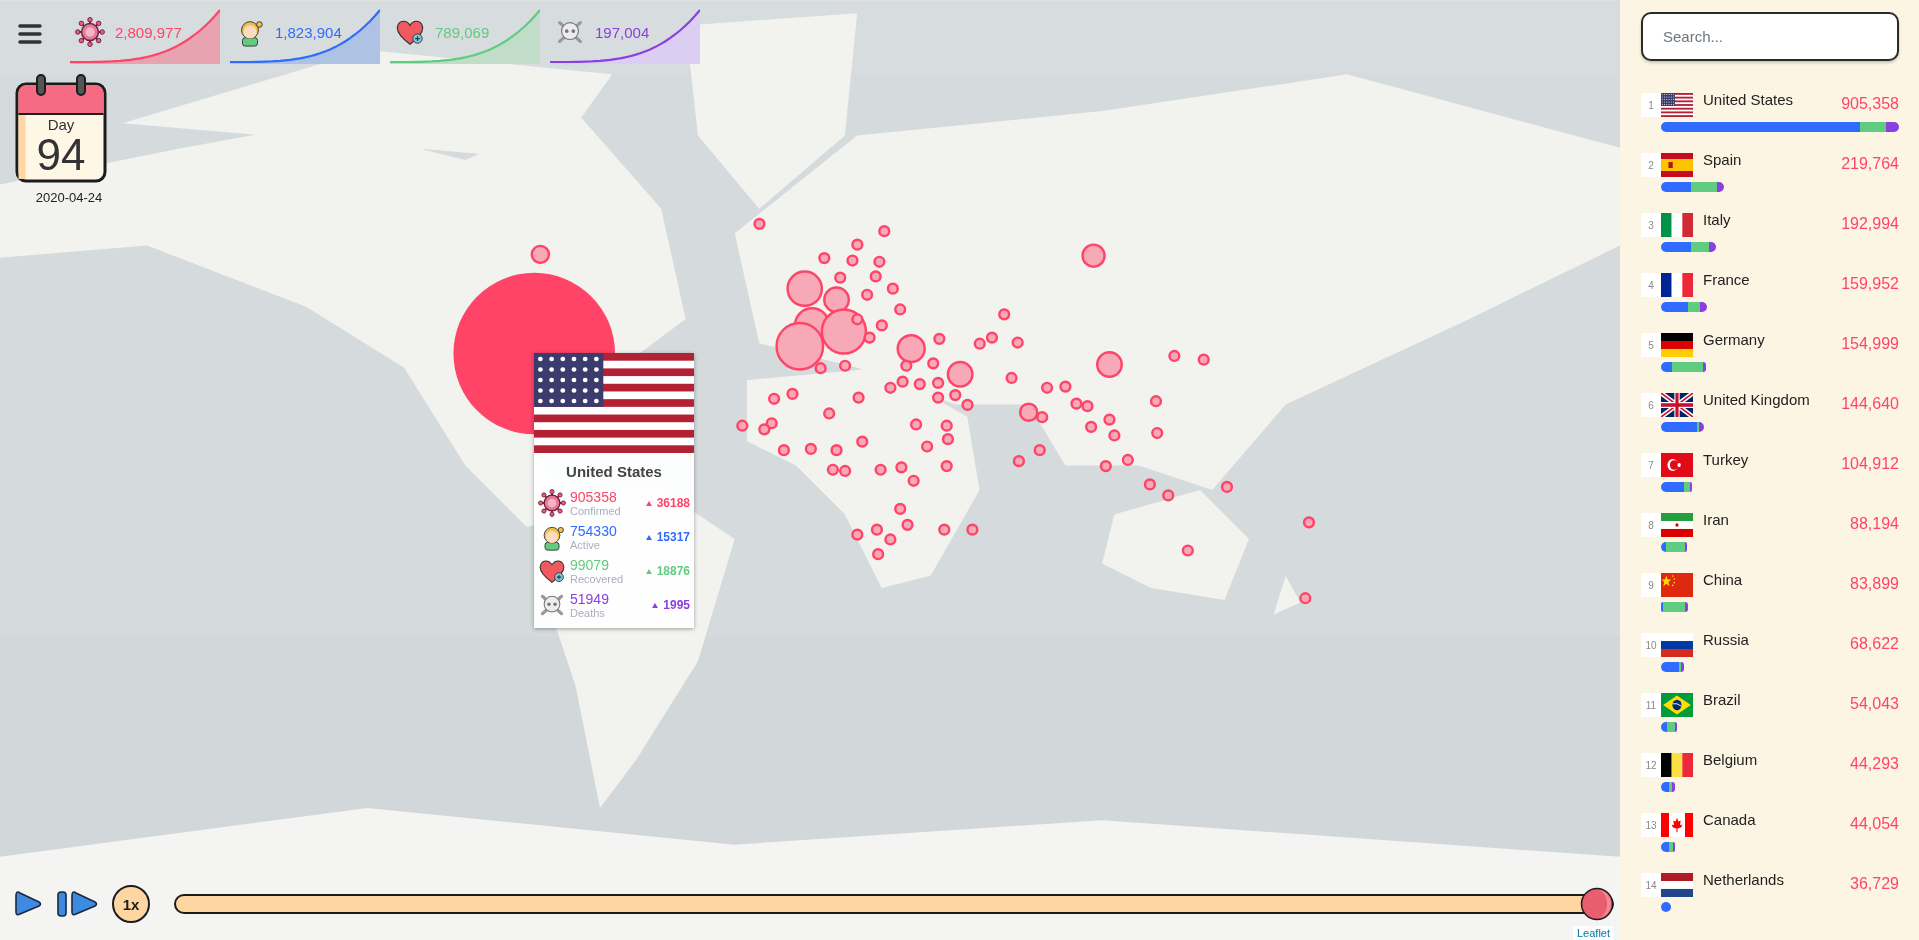 Image resolution: width=1919 pixels, height=940 pixels. Describe the element at coordinates (1593, 933) in the screenshot. I see `attribution-link: Leaflet` at that location.